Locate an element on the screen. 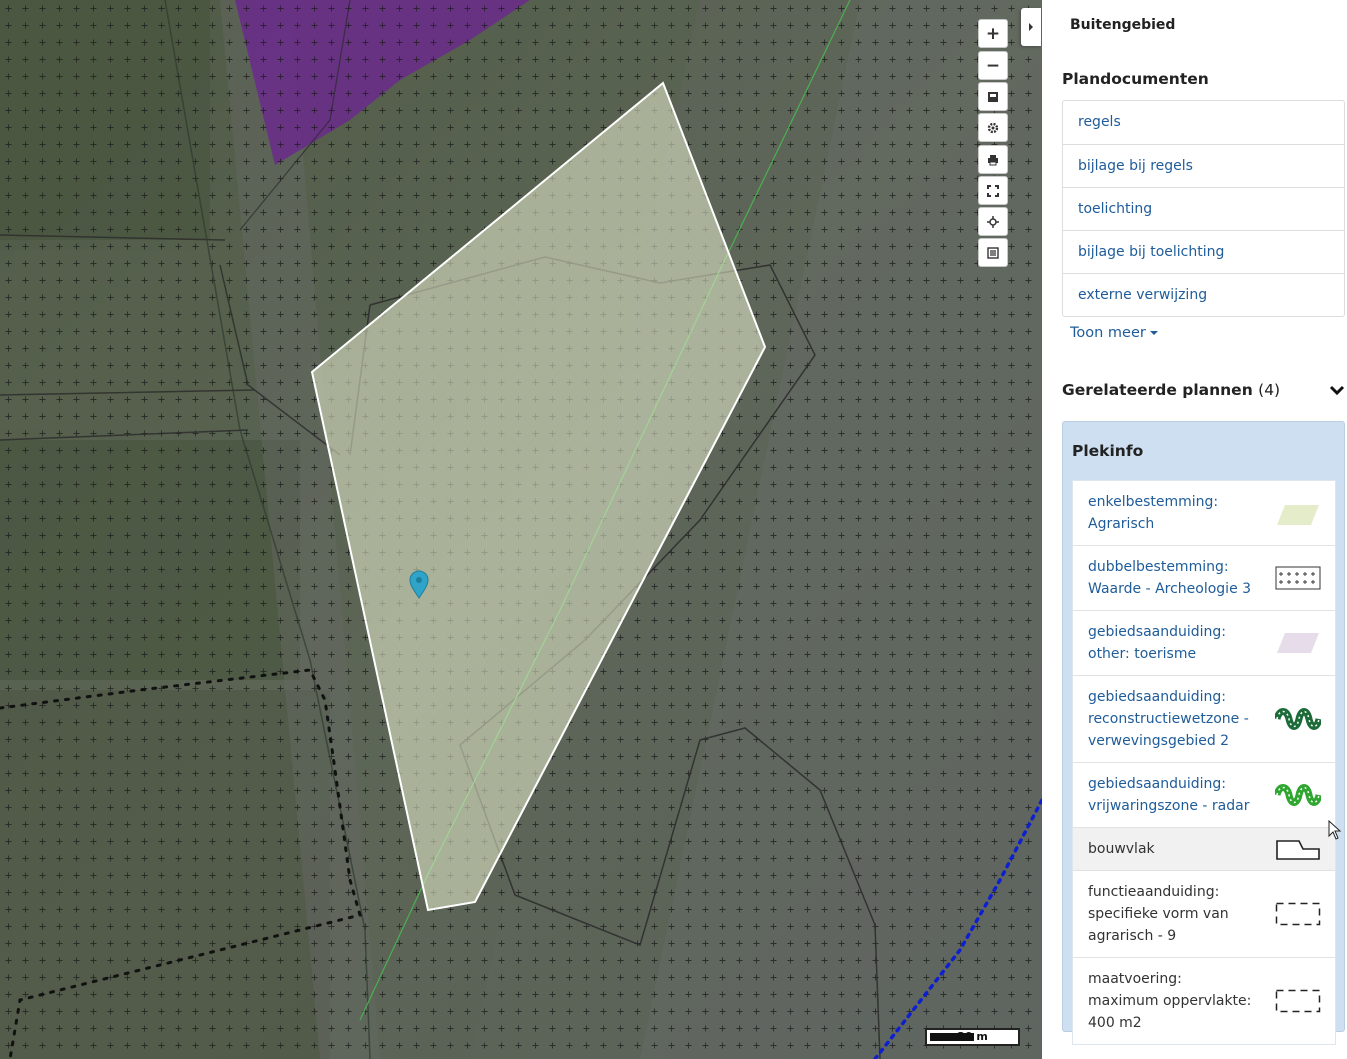 This screenshot has width=1347, height=1059. toerisme-symbol-icon is located at coordinates (1298, 643).